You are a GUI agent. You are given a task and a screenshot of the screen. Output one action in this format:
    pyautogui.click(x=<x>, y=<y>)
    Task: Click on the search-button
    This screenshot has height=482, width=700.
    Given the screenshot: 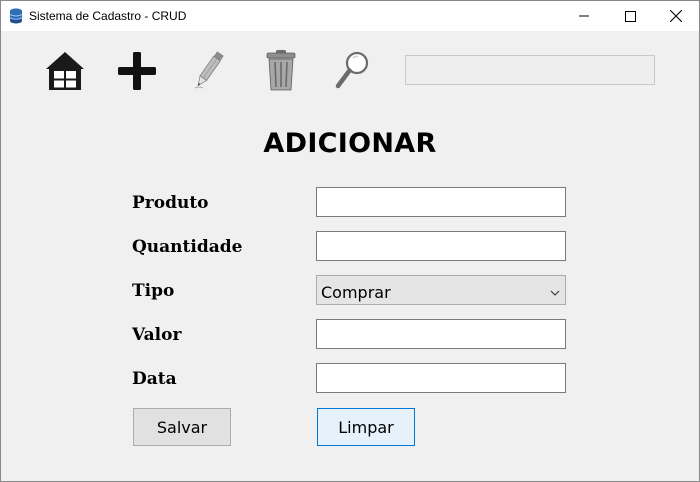 What is the action you would take?
    pyautogui.click(x=353, y=70)
    